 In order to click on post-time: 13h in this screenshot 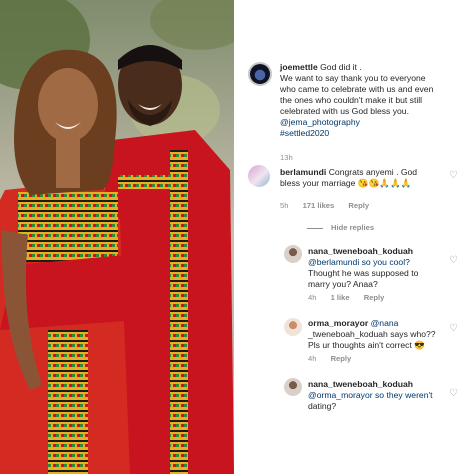, I will do `click(292, 157)`.